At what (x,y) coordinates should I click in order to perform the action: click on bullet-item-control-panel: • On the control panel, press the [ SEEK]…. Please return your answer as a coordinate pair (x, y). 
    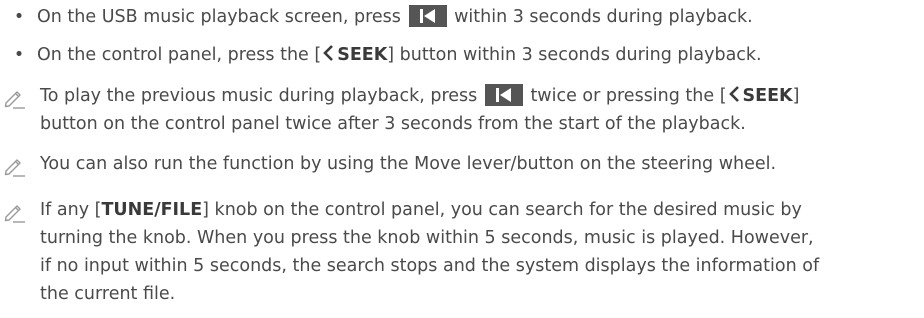
    Looking at the image, I should click on (462, 55).